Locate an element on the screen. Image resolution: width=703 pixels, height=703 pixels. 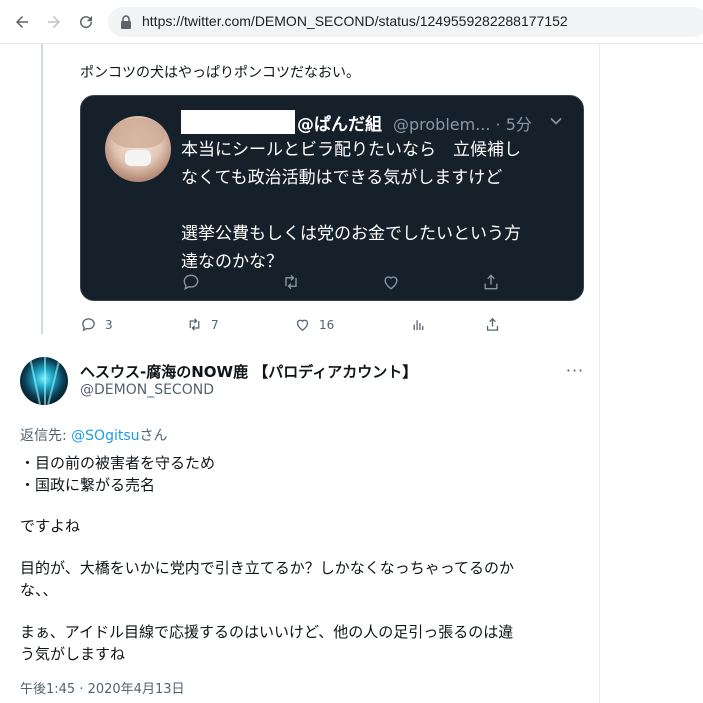
share-button is located at coordinates (492, 324).